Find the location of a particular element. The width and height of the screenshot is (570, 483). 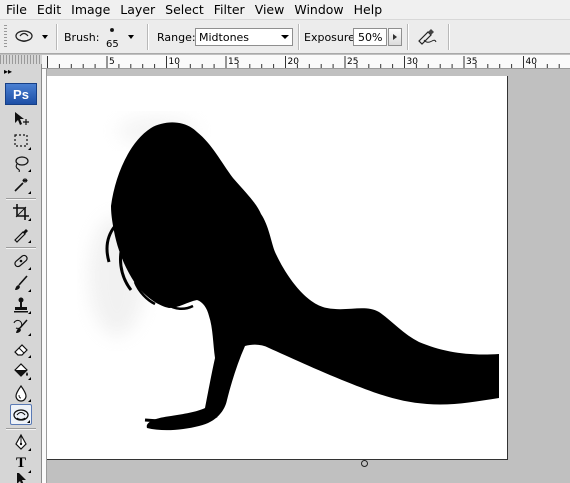

pen-tool is located at coordinates (21, 441).